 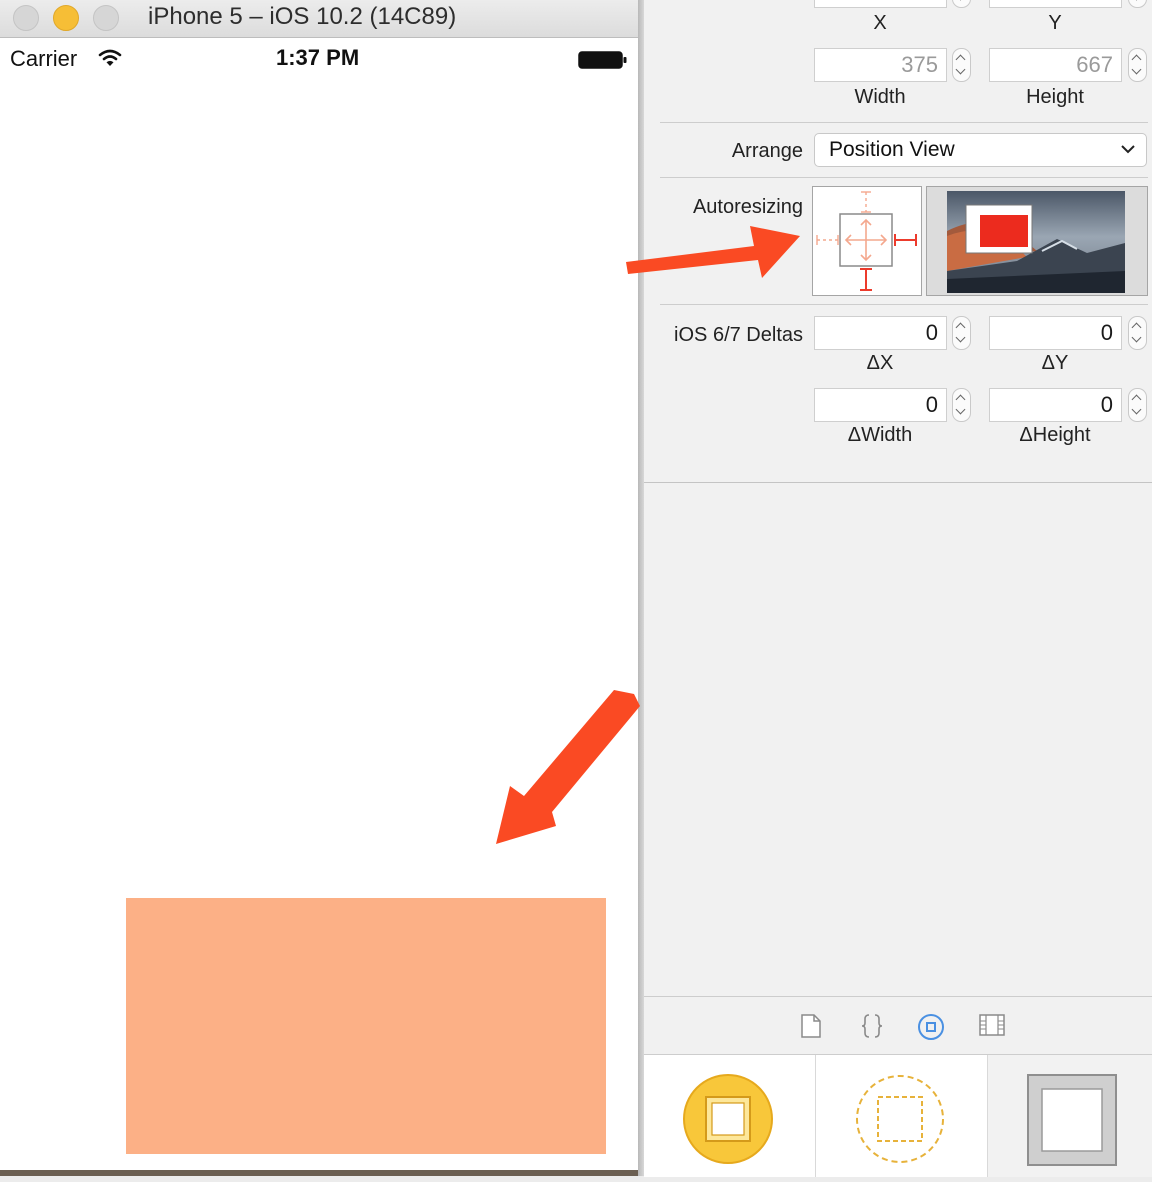 I want to click on ios-status-bar: Carrier 1:37 PM, so click(x=320, y=59).